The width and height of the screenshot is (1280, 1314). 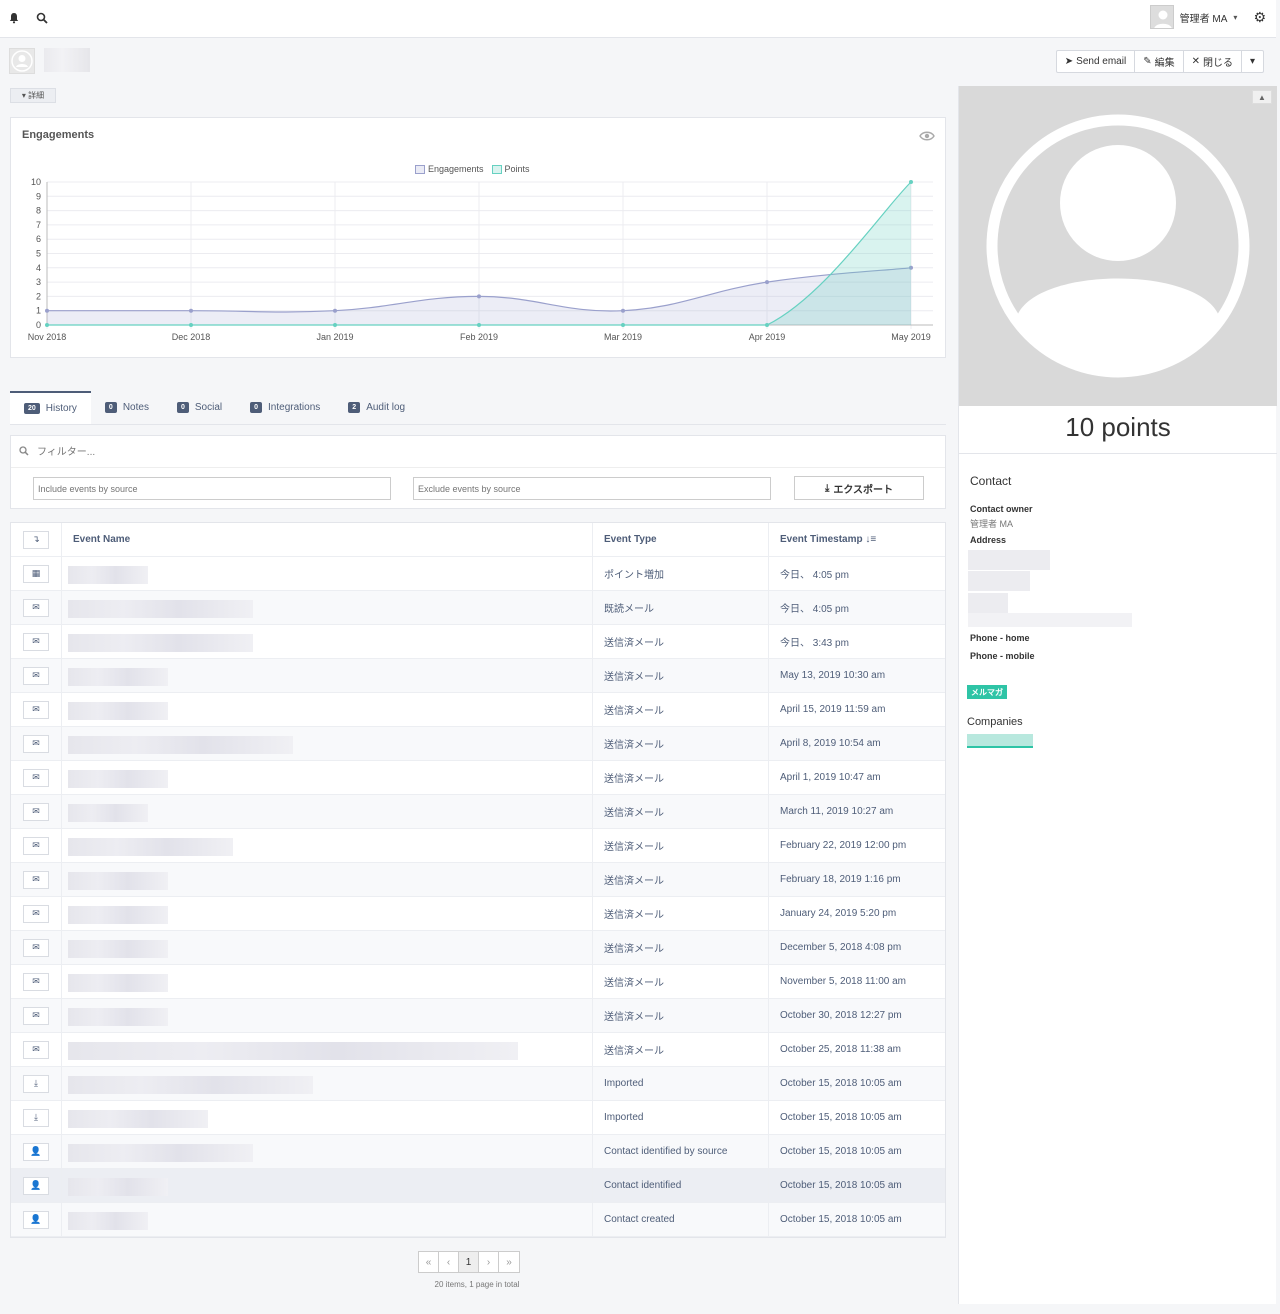 What do you see at coordinates (1259, 17) in the screenshot?
I see `gear-icon: ⚙` at bounding box center [1259, 17].